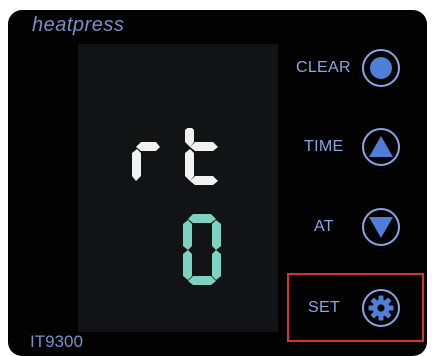 The height and width of the screenshot is (356, 435). What do you see at coordinates (355, 307) in the screenshot?
I see `set-highlight-box` at bounding box center [355, 307].